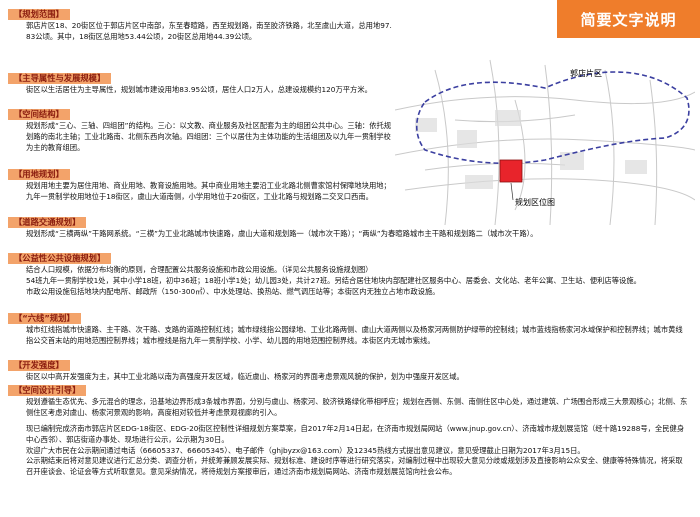  What do you see at coordinates (39, 365) in the screenshot?
I see `section-title: 【开发强度】` at bounding box center [39, 365].